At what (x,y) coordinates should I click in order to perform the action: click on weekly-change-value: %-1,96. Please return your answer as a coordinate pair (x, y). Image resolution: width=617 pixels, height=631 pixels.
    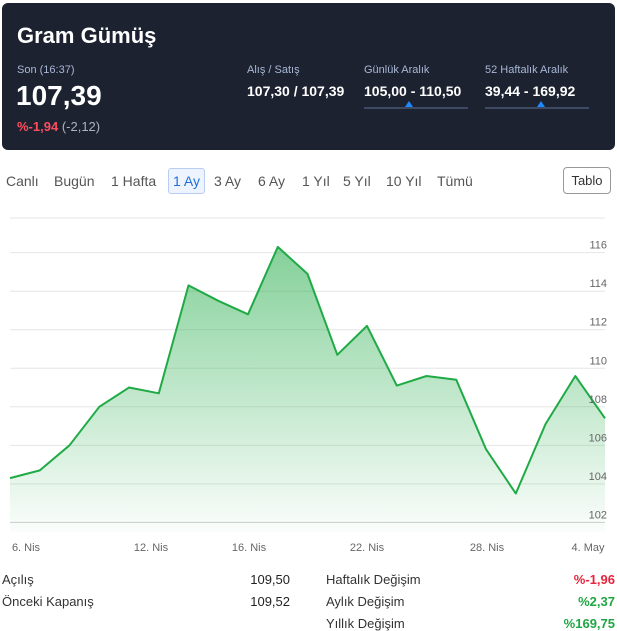
    Looking at the image, I should click on (594, 579).